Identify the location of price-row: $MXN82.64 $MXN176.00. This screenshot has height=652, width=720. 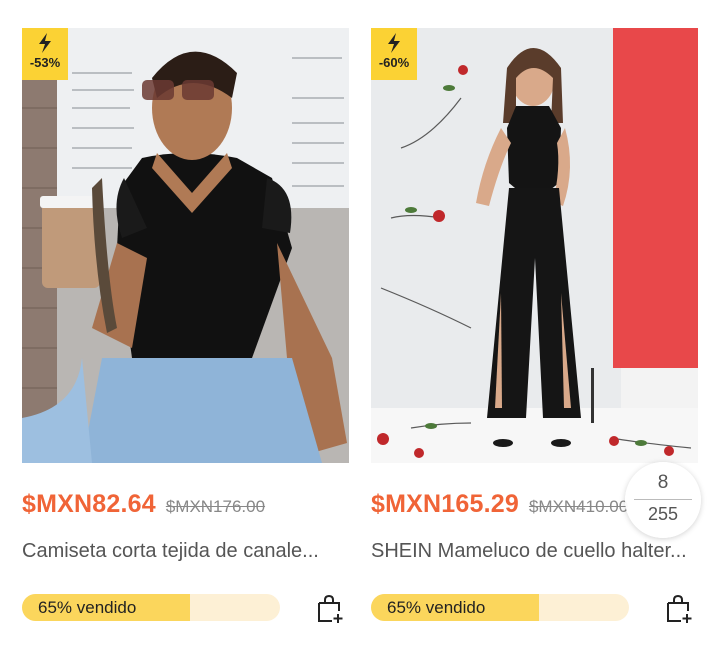
(185, 508).